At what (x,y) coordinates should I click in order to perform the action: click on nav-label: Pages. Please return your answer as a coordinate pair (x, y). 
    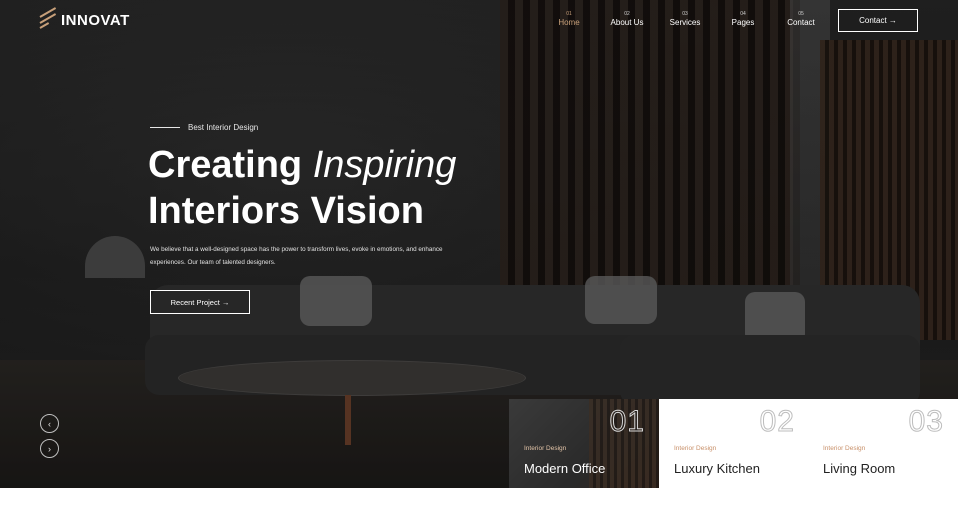
    Looking at the image, I should click on (743, 22).